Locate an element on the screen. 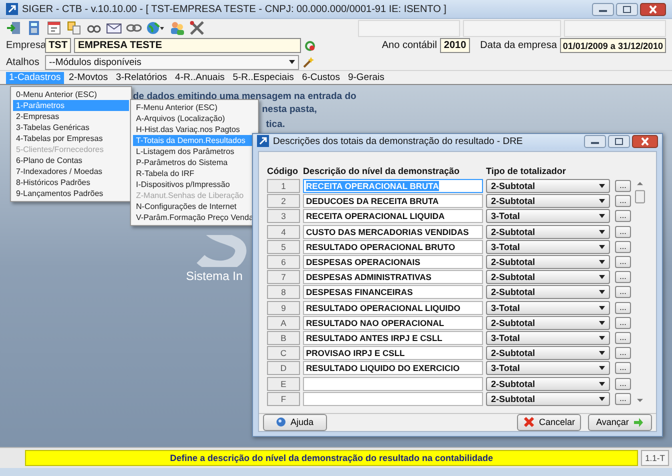  modules-dropdown: --Módulos disponíveis is located at coordinates (172, 62).